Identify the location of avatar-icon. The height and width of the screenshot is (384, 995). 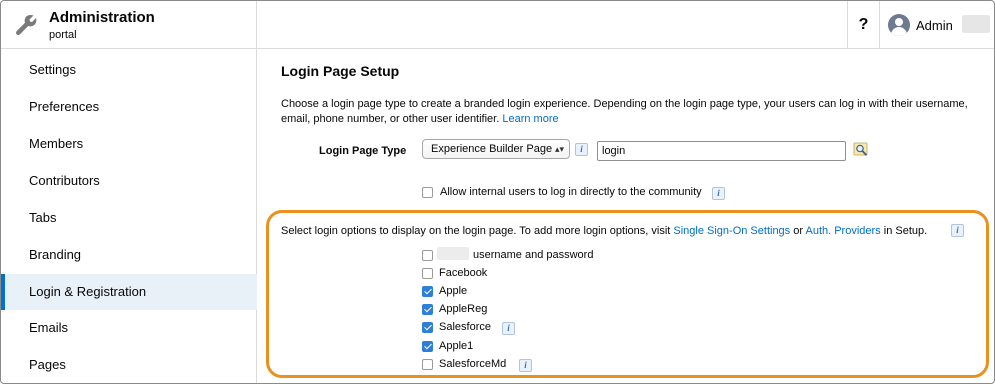
(899, 25).